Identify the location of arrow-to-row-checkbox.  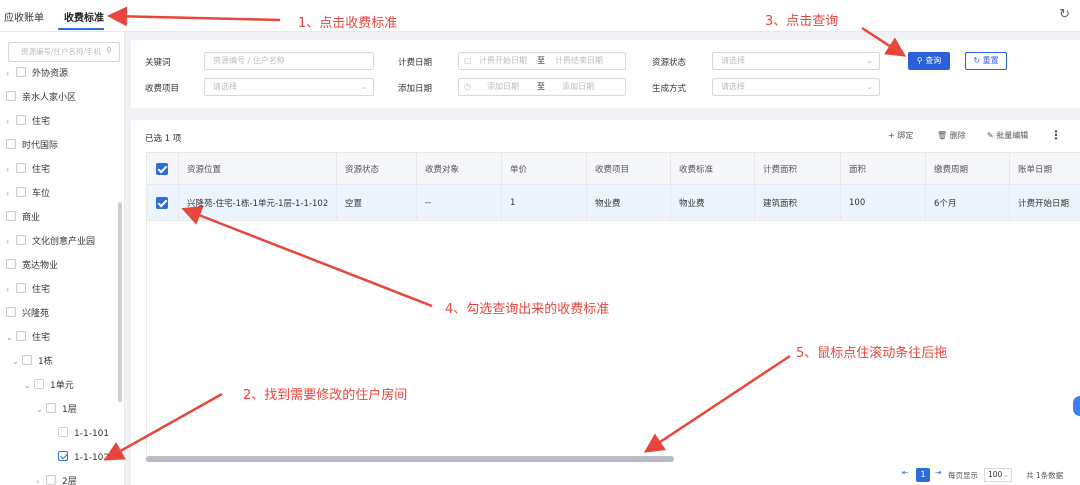
(307, 257).